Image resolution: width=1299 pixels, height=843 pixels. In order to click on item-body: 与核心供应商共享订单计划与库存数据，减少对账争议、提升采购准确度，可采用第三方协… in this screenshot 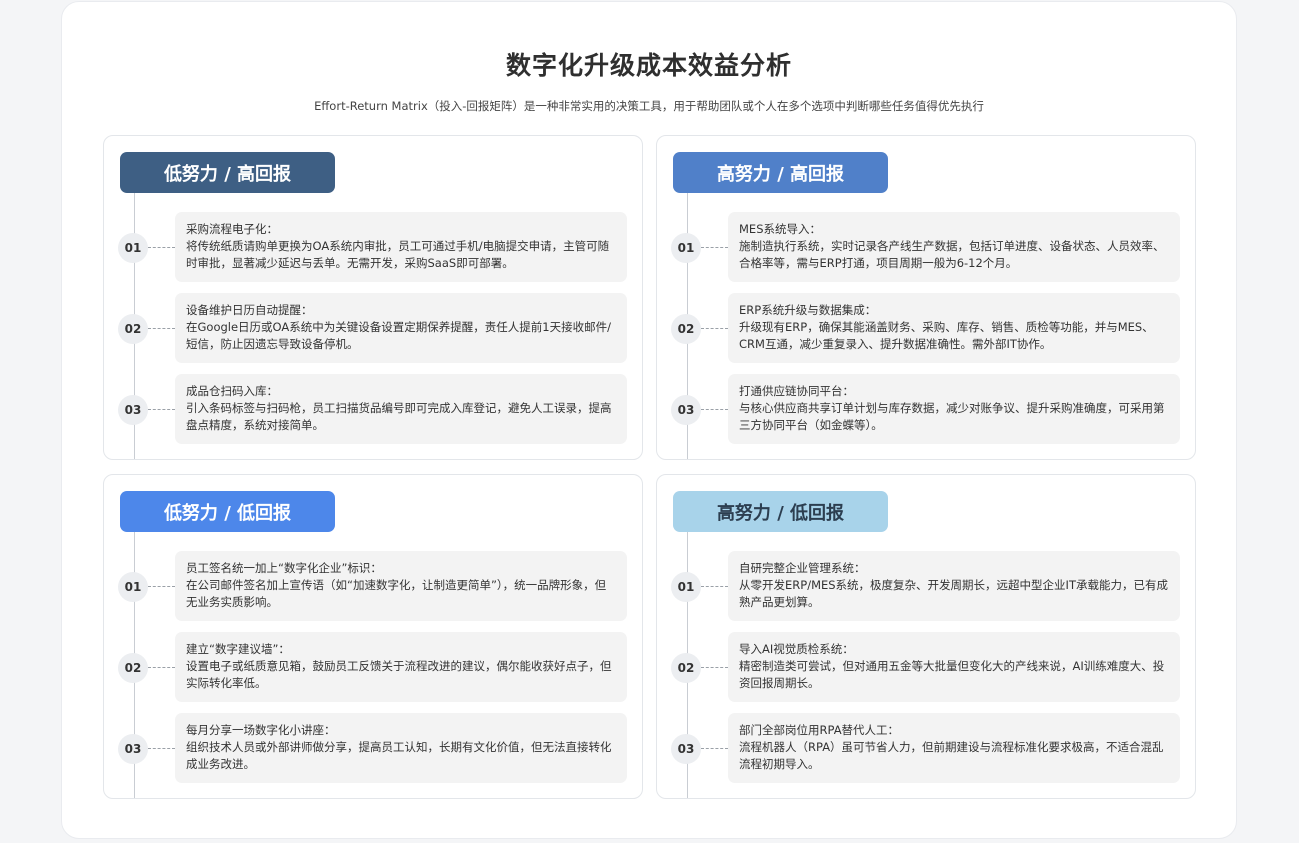, I will do `click(952, 416)`.